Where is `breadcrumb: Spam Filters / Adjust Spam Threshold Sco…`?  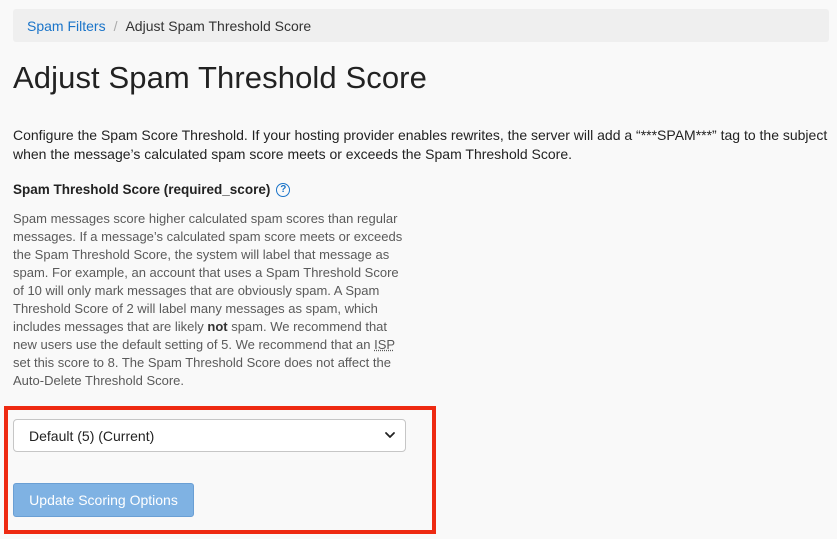
breadcrumb: Spam Filters / Adjust Spam Threshold Sco… is located at coordinates (421, 25).